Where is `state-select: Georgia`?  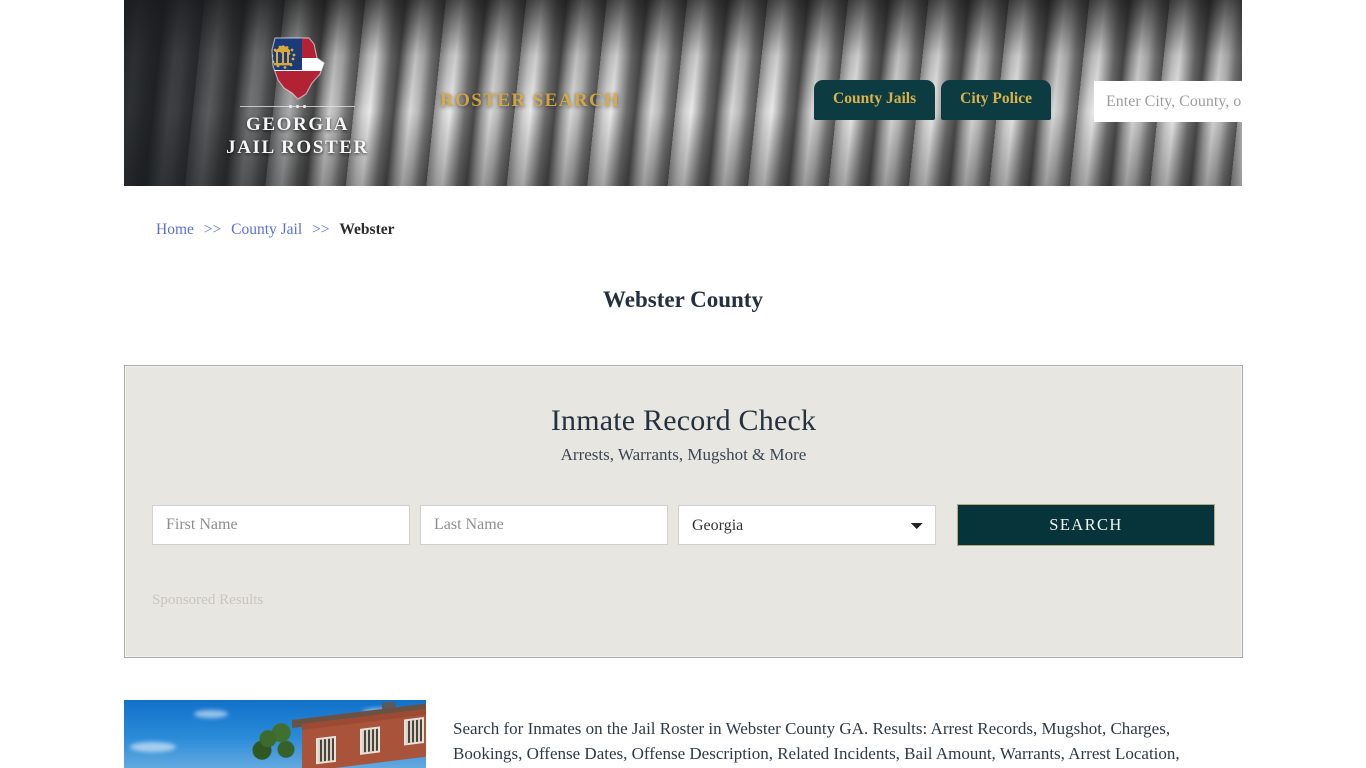 state-select: Georgia is located at coordinates (807, 525).